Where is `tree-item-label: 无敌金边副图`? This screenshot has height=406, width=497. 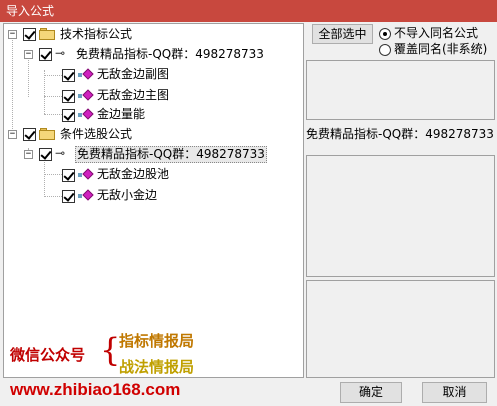 tree-item-label: 无敌金边副图 is located at coordinates (133, 74).